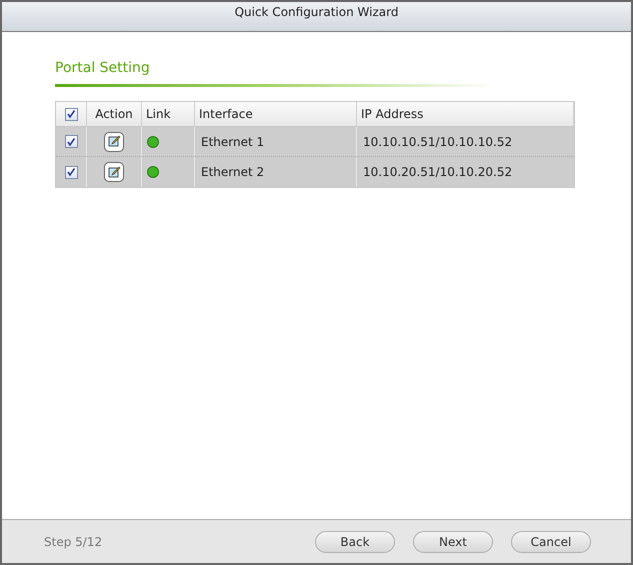 Image resolution: width=633 pixels, height=565 pixels. Describe the element at coordinates (276, 114) in the screenshot. I see `column-header: Interface` at that location.